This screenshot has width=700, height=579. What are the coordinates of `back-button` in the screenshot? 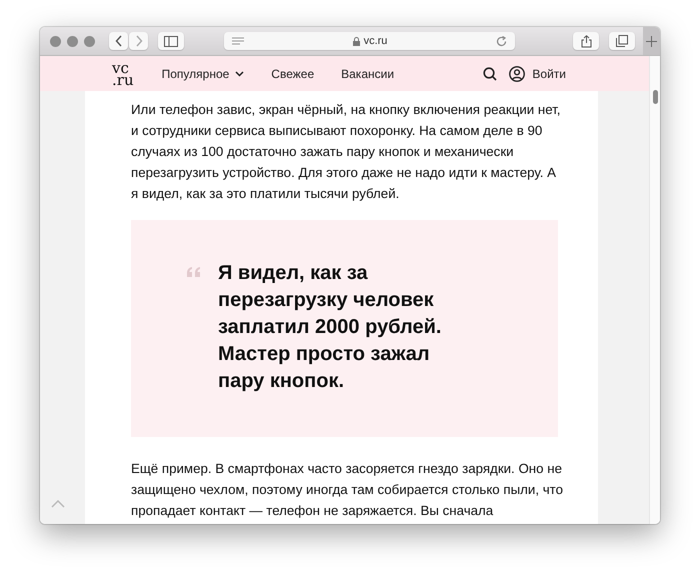 It's located at (118, 41).